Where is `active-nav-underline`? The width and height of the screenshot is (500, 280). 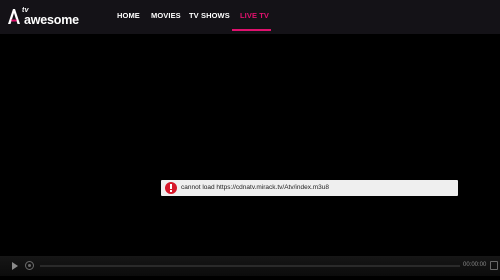 active-nav-underline is located at coordinates (251, 30).